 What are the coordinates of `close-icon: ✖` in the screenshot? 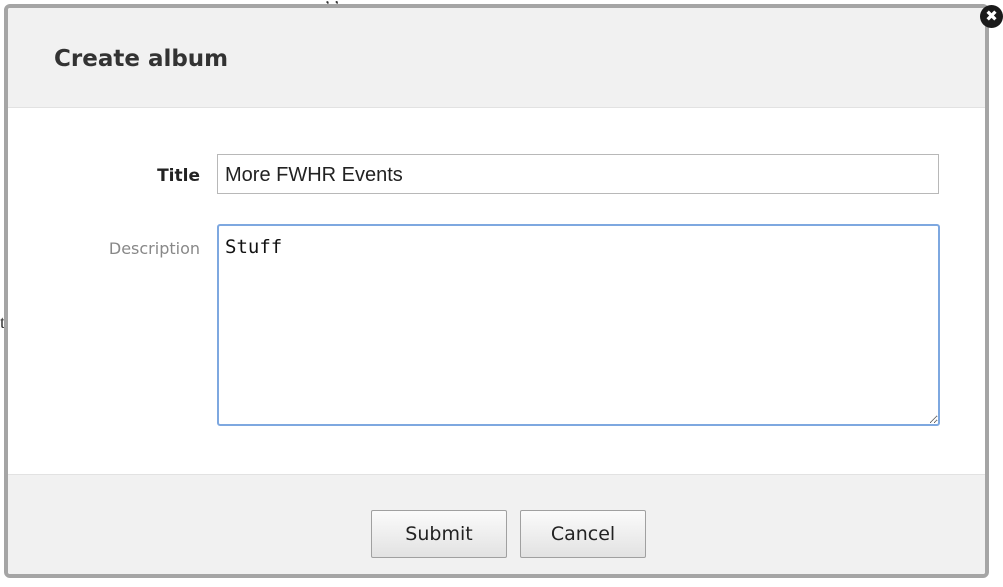 It's located at (991, 16).